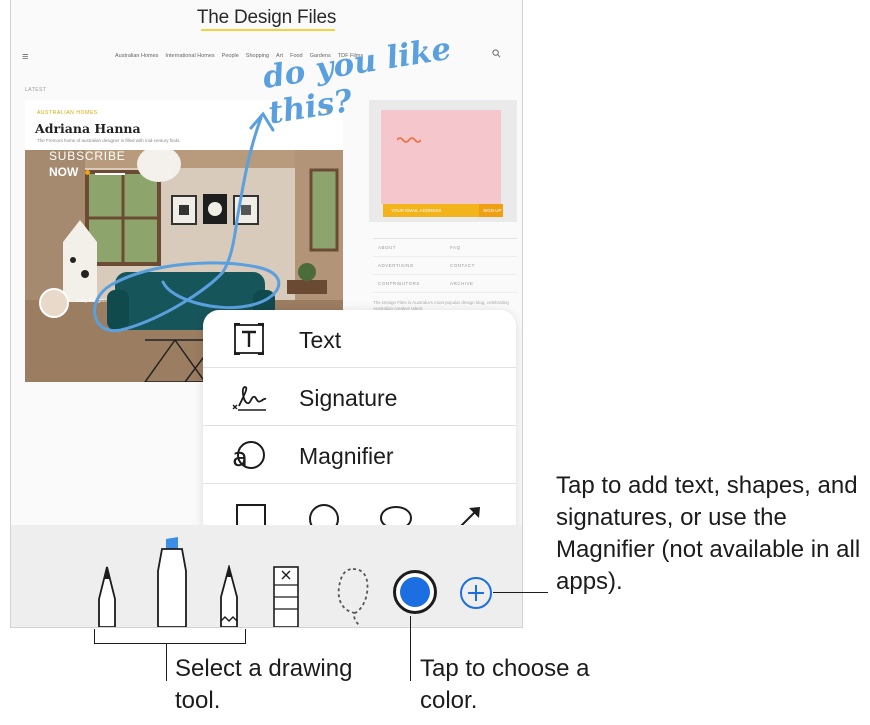 This screenshot has height=725, width=870. I want to click on nav-item: International Homes, so click(189, 56).